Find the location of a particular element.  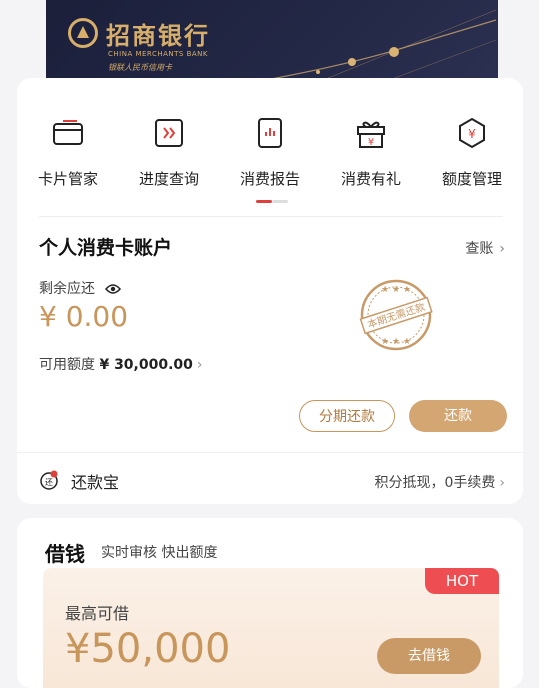

svg-text: 还 is located at coordinates (49, 482).